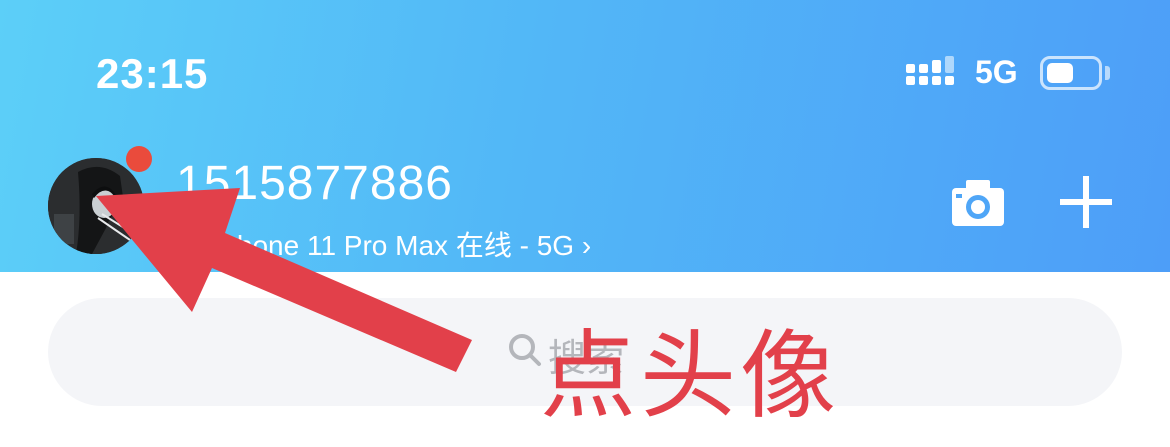 The height and width of the screenshot is (447, 1170). I want to click on battery-level, so click(1060, 73).